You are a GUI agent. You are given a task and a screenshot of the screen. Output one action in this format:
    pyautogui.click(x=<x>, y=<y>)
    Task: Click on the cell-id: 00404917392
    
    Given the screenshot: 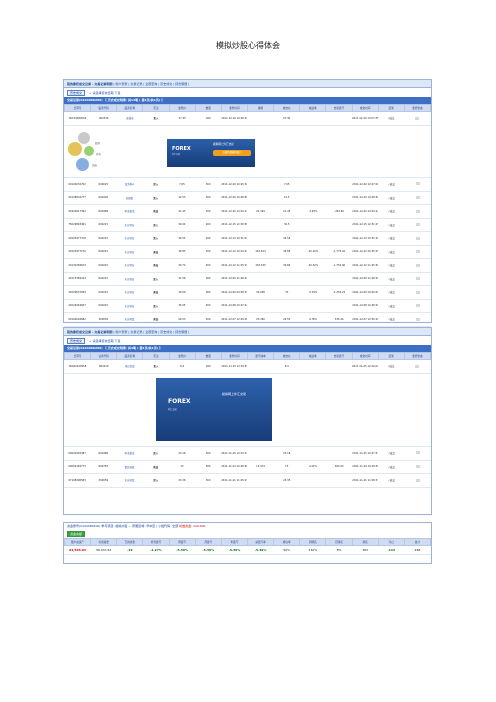 What is the action you would take?
    pyautogui.click(x=77, y=211)
    